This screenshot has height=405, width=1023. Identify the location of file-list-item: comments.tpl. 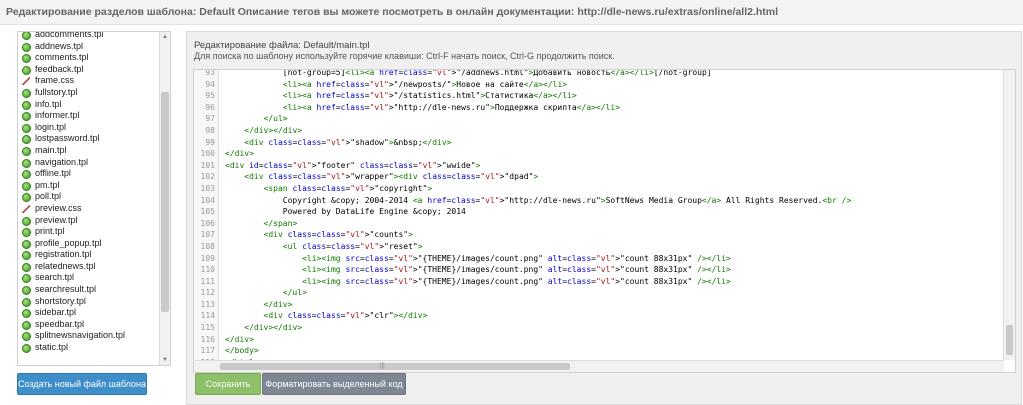
(88, 58).